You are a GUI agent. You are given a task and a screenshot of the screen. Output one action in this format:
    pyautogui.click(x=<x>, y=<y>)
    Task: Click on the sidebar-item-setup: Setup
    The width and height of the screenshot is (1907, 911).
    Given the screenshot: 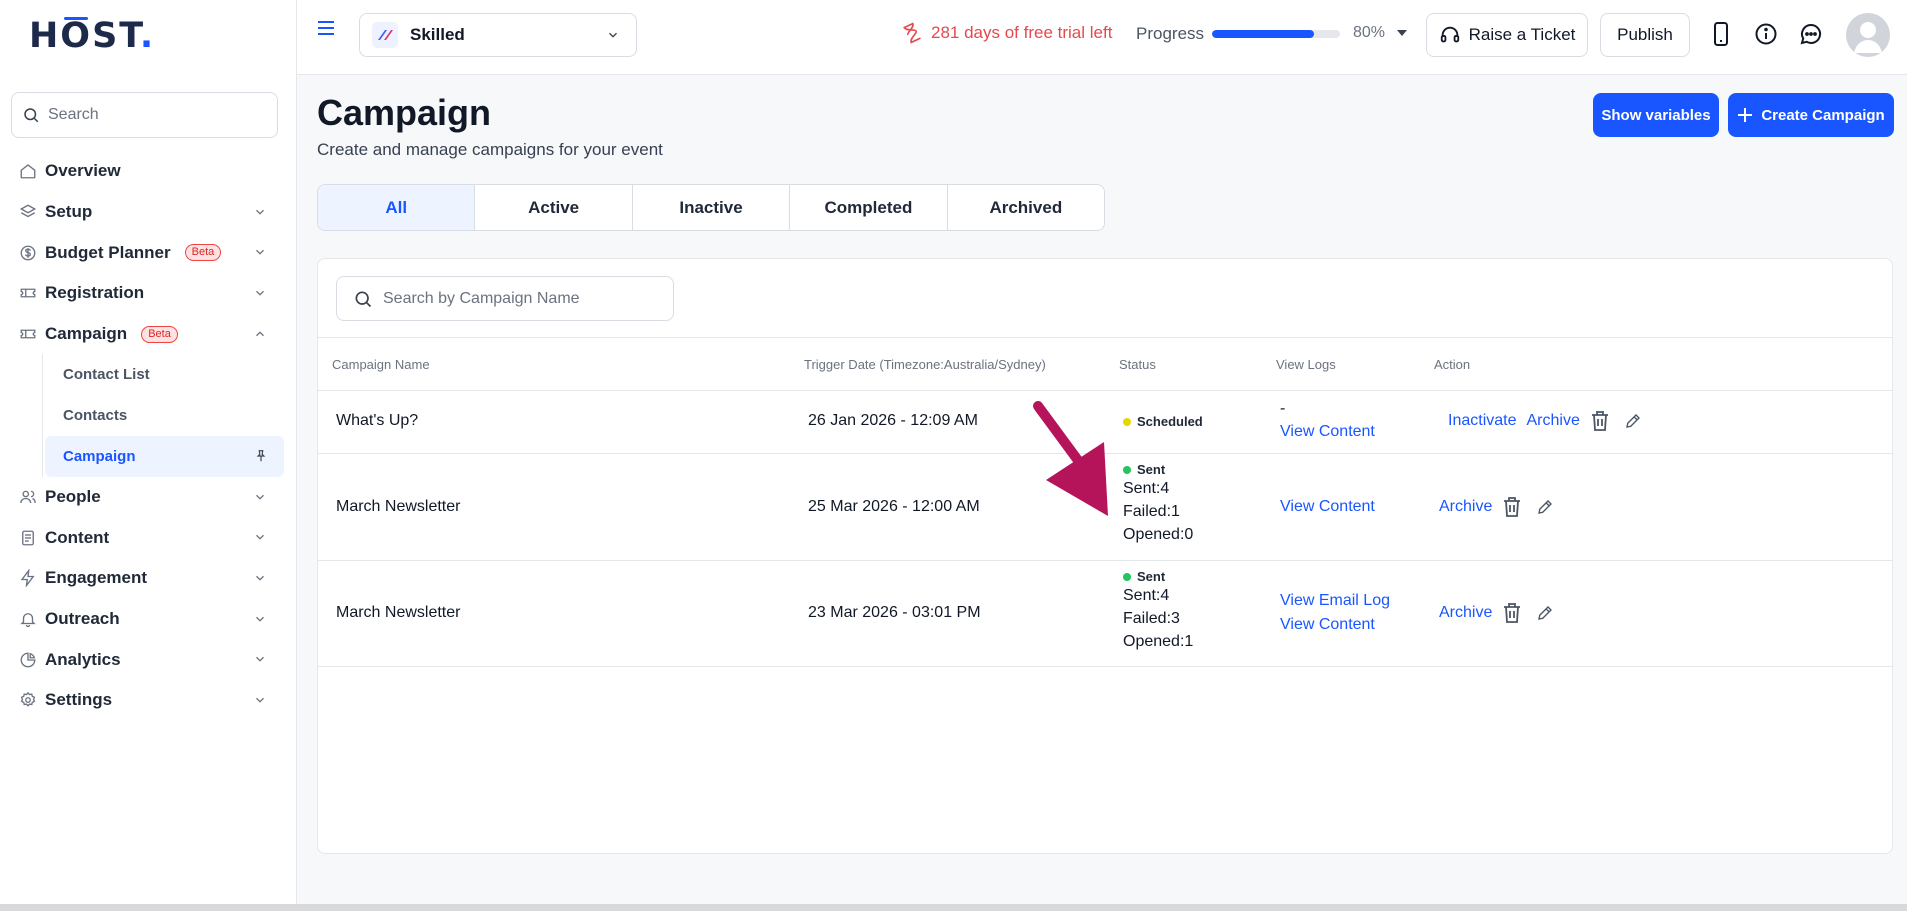 What is the action you would take?
    pyautogui.click(x=148, y=212)
    